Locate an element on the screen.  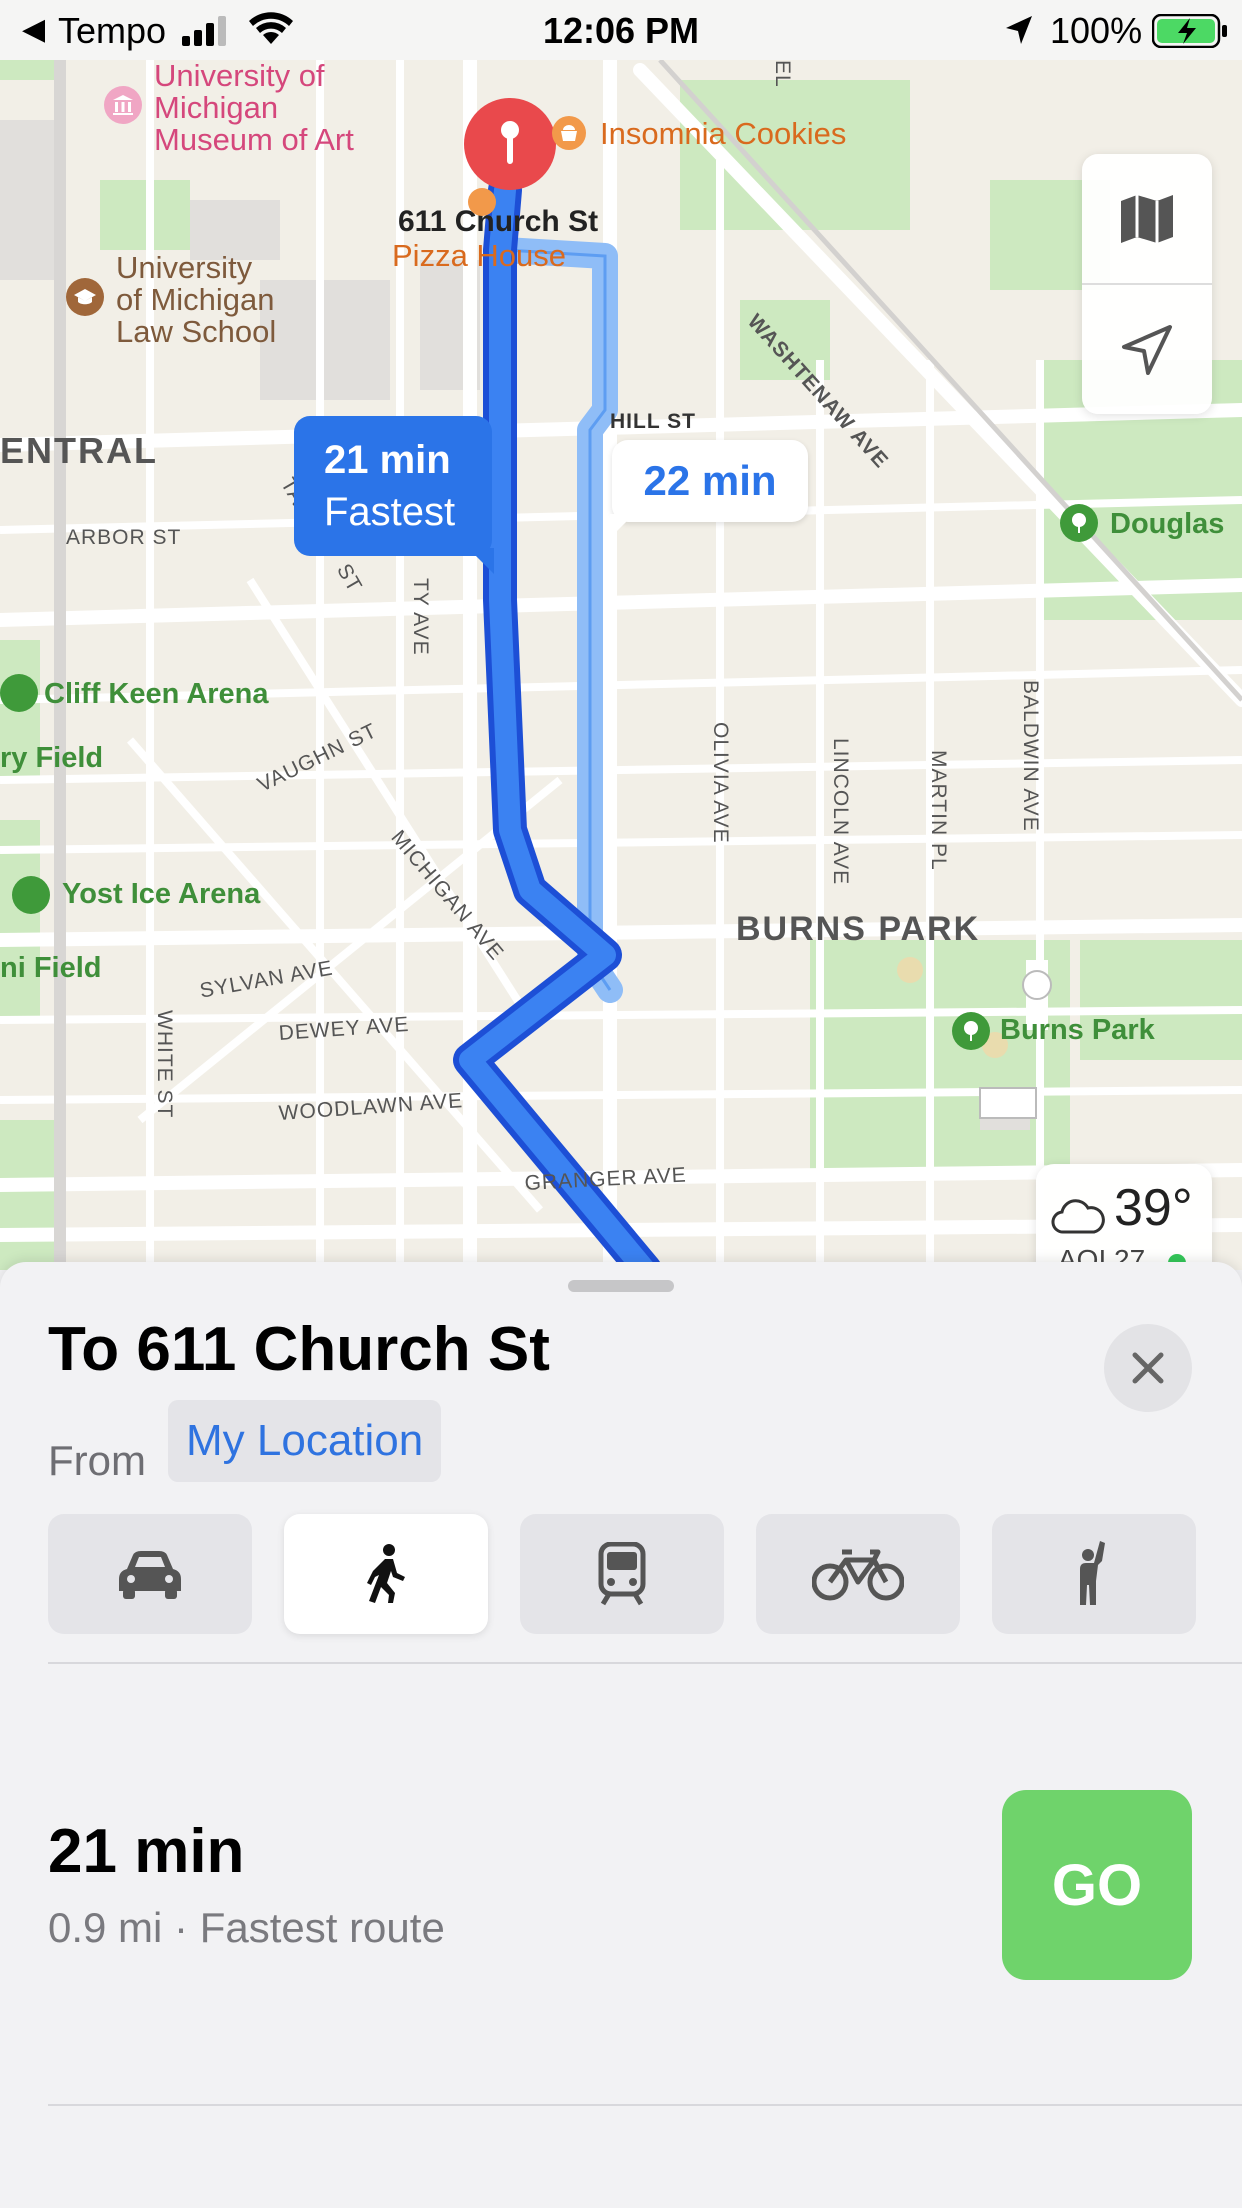
mode-cycle-button is located at coordinates (858, 1574).